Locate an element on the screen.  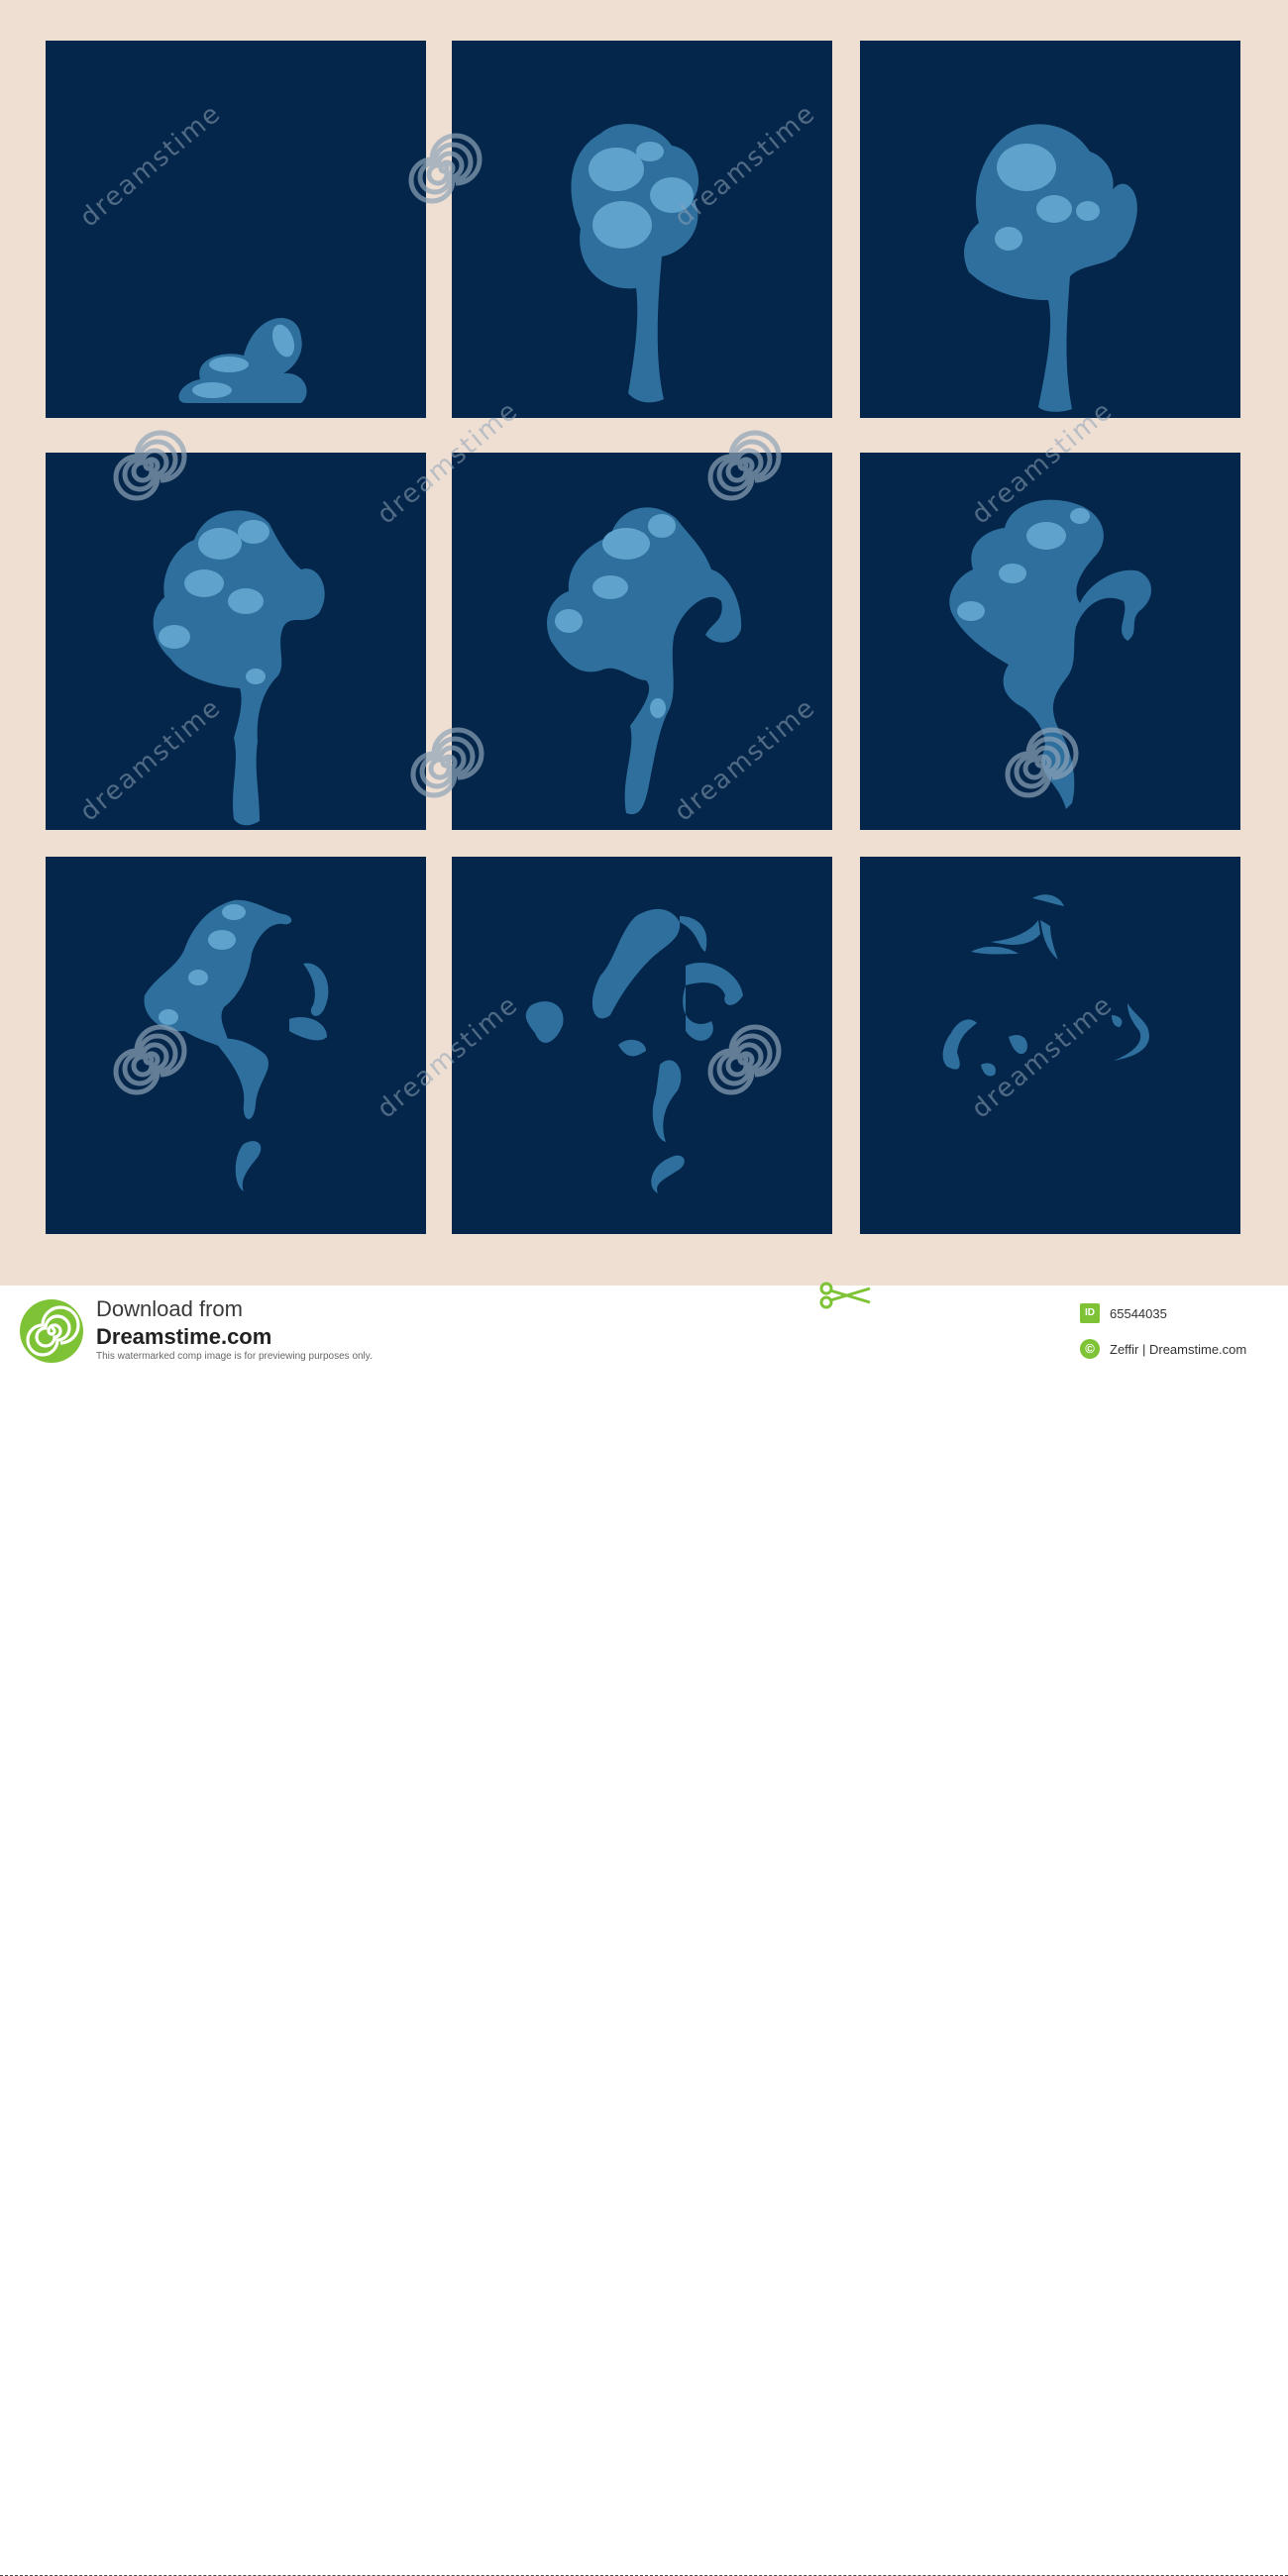
image-id-value: 65544035 is located at coordinates (1138, 1313).